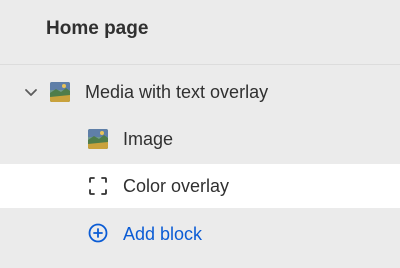 The height and width of the screenshot is (268, 400). I want to click on block-label-image: Image, so click(148, 139).